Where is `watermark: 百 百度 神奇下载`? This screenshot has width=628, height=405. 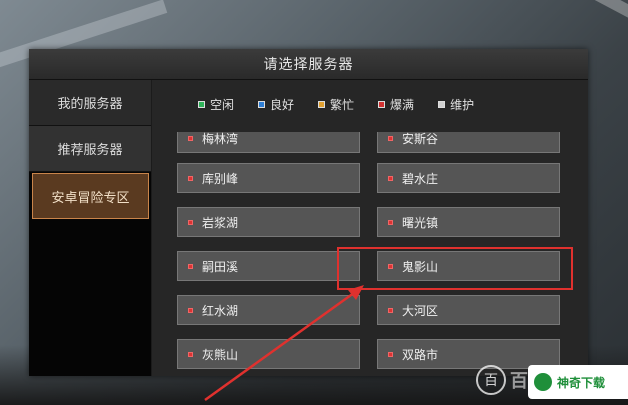 watermark: 百 百度 神奇下载 is located at coordinates (549, 380).